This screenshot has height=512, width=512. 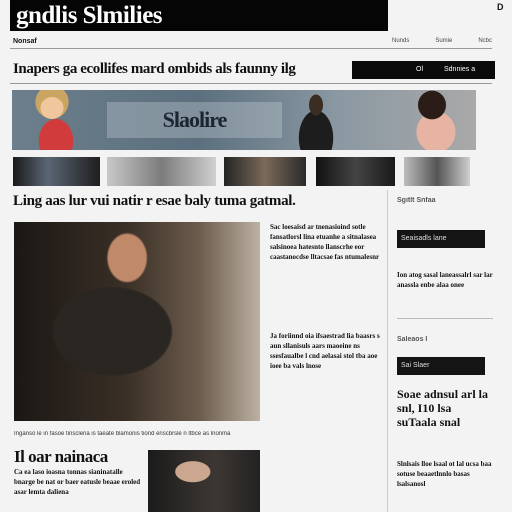 I want to click on column-divider, so click(x=387, y=351).